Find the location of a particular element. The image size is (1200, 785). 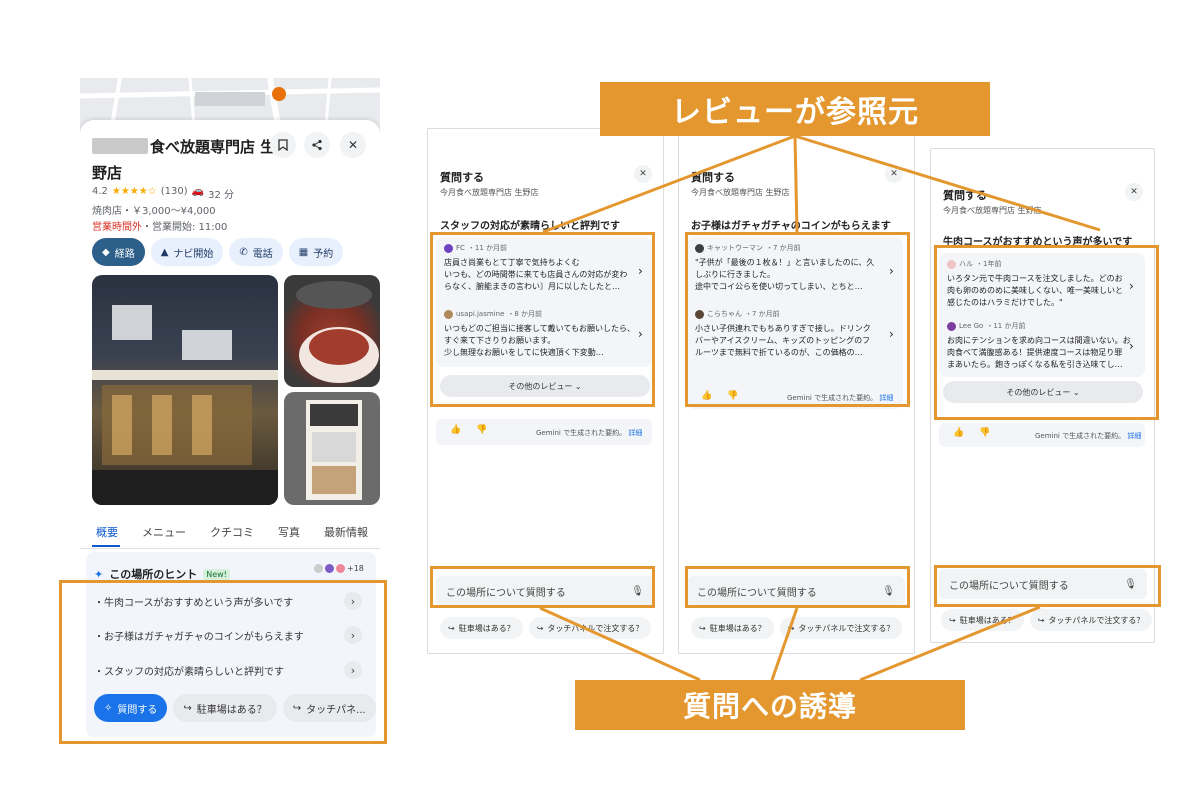

question-guide-banner: 質問への誘導 is located at coordinates (770, 705).